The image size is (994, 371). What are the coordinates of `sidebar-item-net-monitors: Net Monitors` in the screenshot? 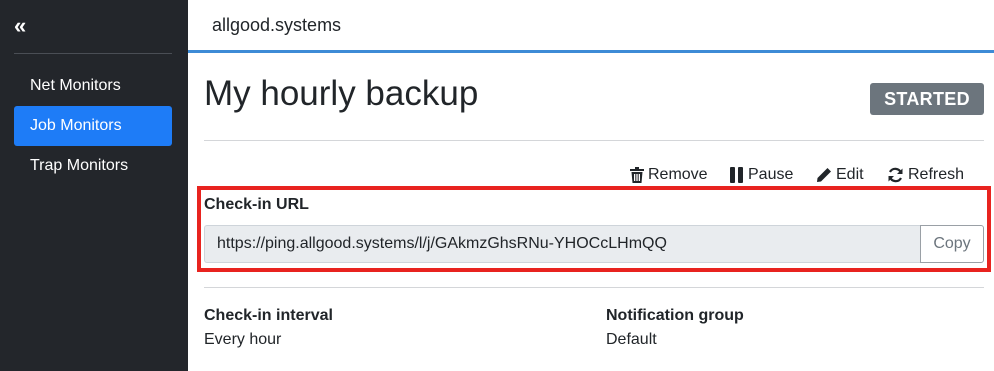 It's located at (93, 86).